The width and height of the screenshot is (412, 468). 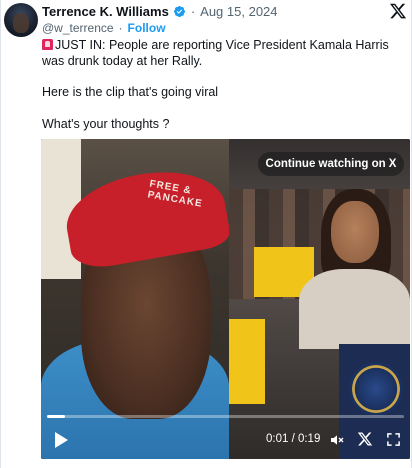 What do you see at coordinates (130, 92) in the screenshot?
I see `tweet-line-2: Here is the clip that's going viral` at bounding box center [130, 92].